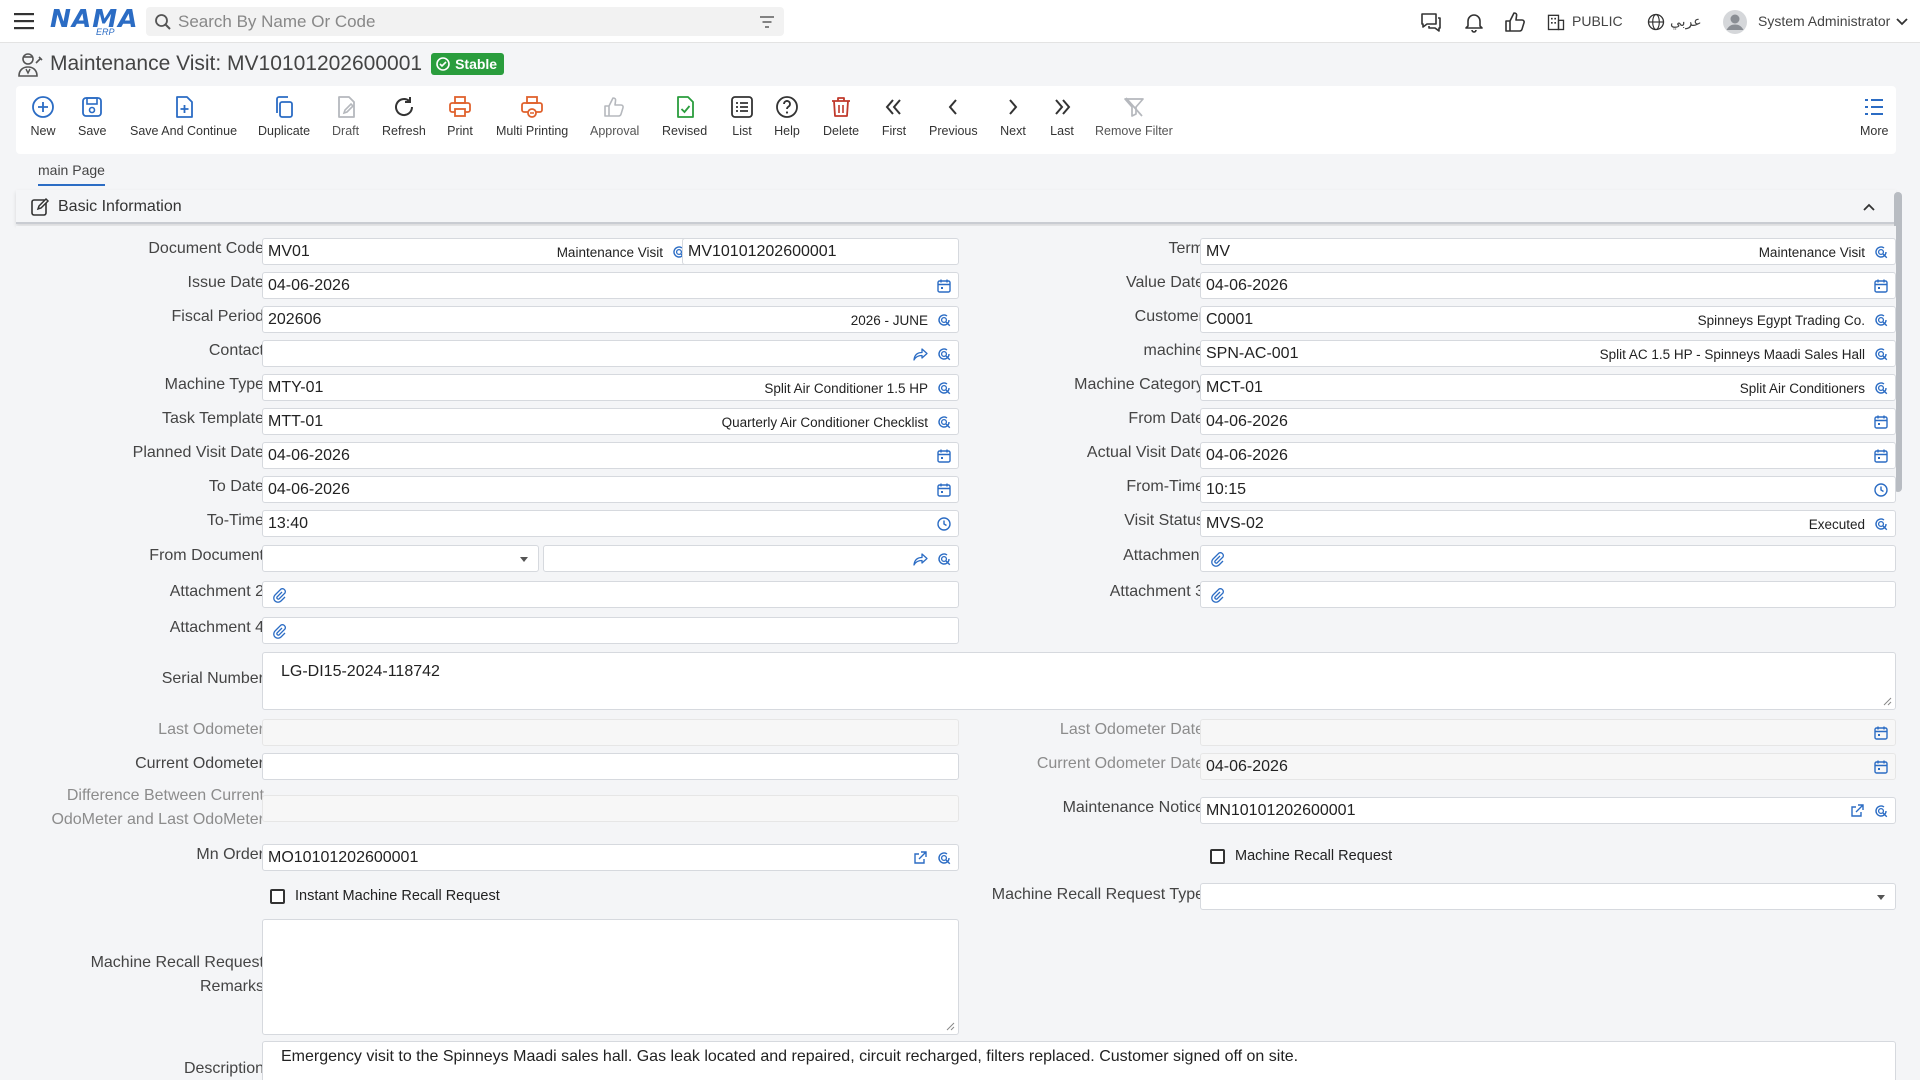  What do you see at coordinates (1062, 116) in the screenshot?
I see `last-button: Last` at bounding box center [1062, 116].